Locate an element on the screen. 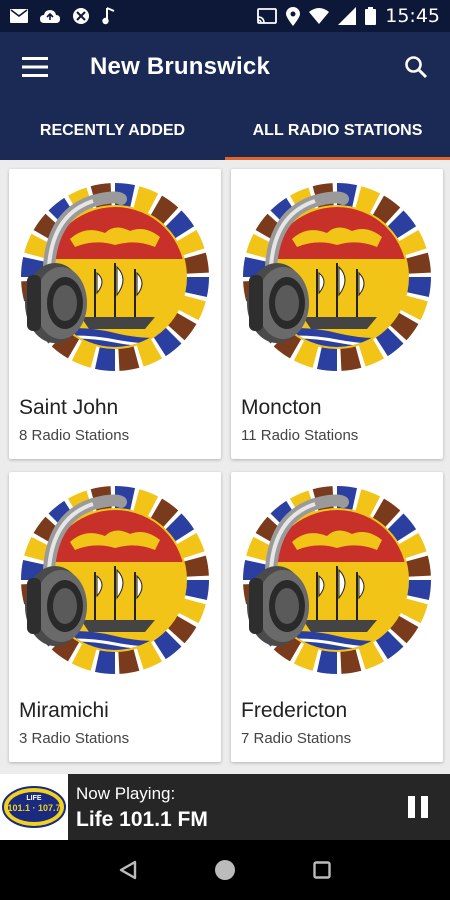 This screenshot has height=900, width=450. page-title: New Brunswick is located at coordinates (180, 66).